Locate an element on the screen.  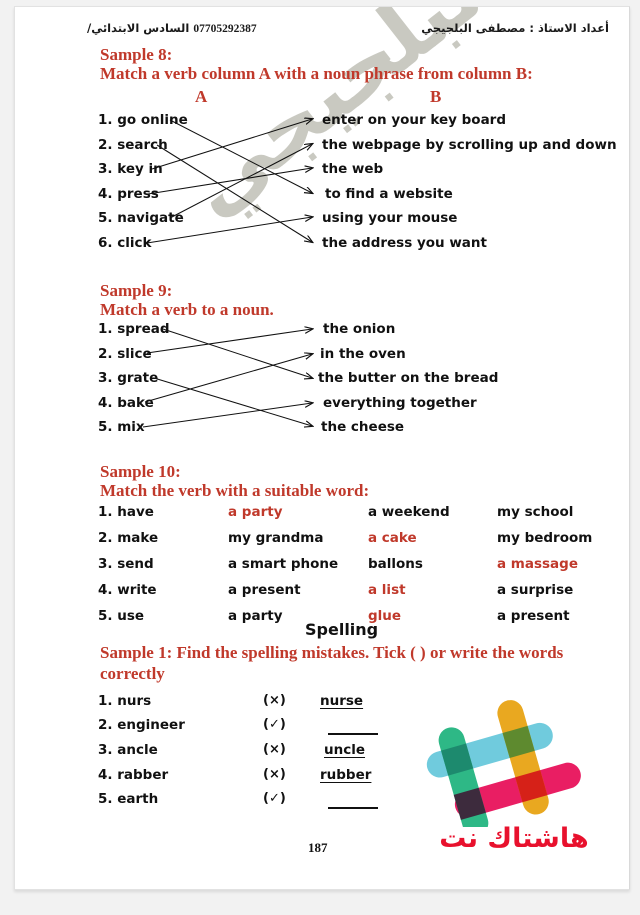
table-row: 4. write is located at coordinates (127, 590).